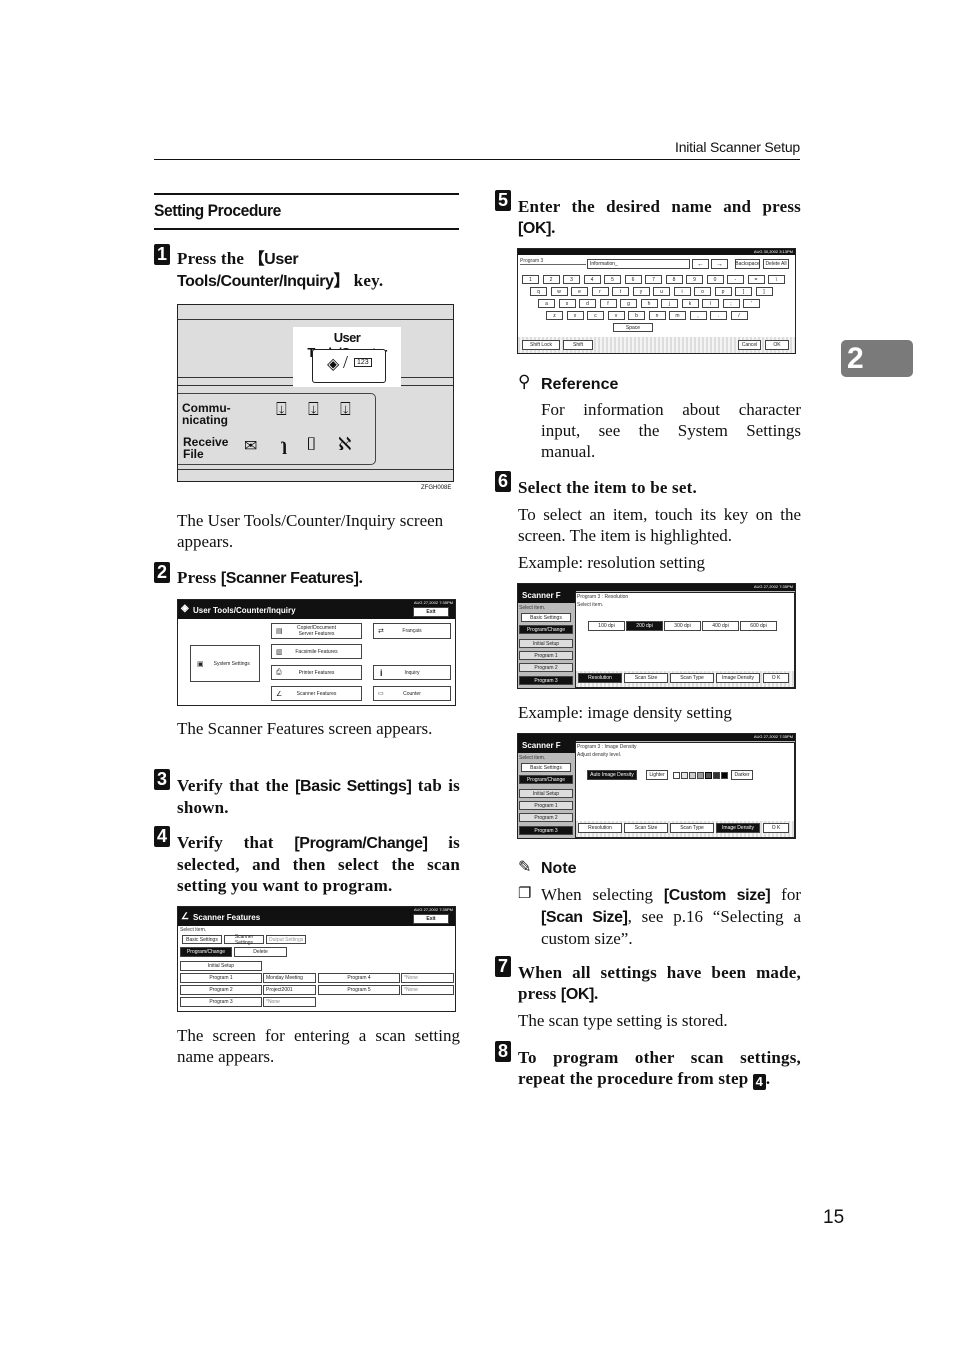  I want to click on auto-image-density-button: Auto Image Density, so click(612, 775).